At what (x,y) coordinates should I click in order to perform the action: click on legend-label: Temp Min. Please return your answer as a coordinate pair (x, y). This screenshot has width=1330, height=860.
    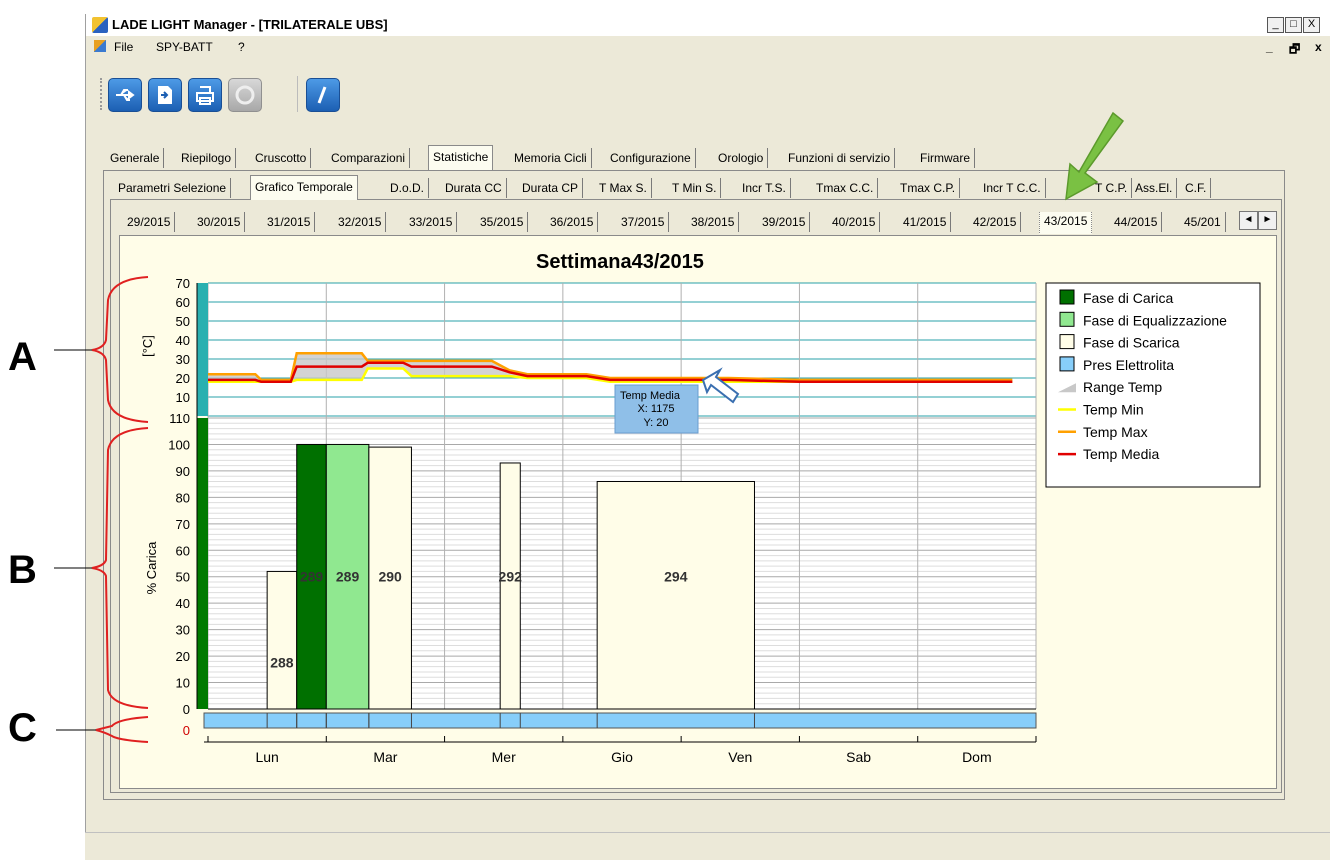
    Looking at the image, I should click on (1113, 410).